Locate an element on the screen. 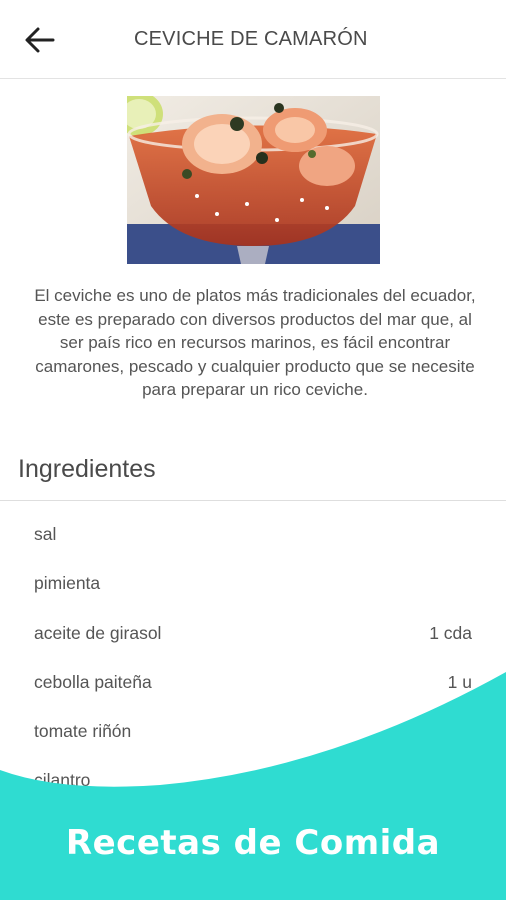 The height and width of the screenshot is (900, 506). list-item: aceite de girasol 1 cda is located at coordinates (253, 633).